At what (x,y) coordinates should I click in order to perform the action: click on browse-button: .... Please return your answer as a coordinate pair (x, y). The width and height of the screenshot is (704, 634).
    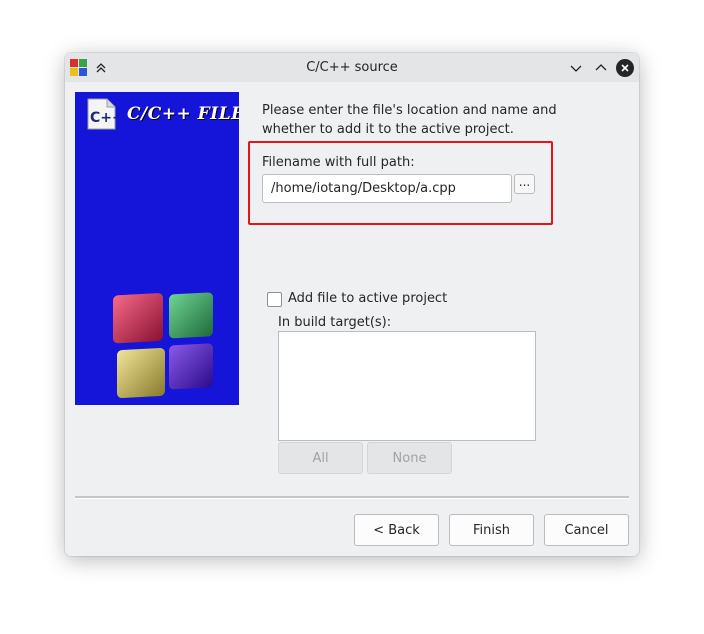
    Looking at the image, I should click on (524, 184).